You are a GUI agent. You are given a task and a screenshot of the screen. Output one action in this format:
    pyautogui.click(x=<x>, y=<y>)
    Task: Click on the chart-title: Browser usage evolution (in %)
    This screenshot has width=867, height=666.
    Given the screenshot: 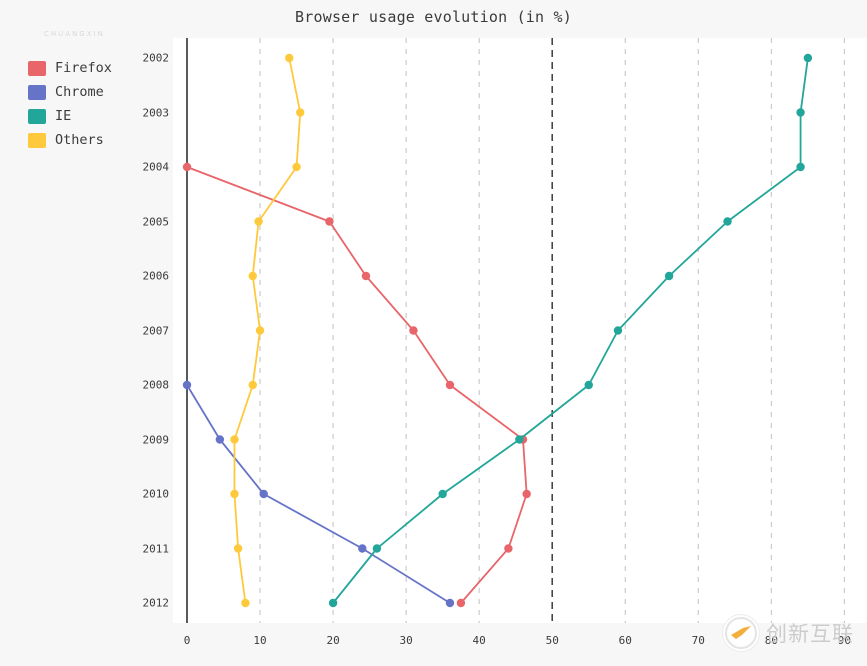 What is the action you would take?
    pyautogui.click(x=433, y=17)
    